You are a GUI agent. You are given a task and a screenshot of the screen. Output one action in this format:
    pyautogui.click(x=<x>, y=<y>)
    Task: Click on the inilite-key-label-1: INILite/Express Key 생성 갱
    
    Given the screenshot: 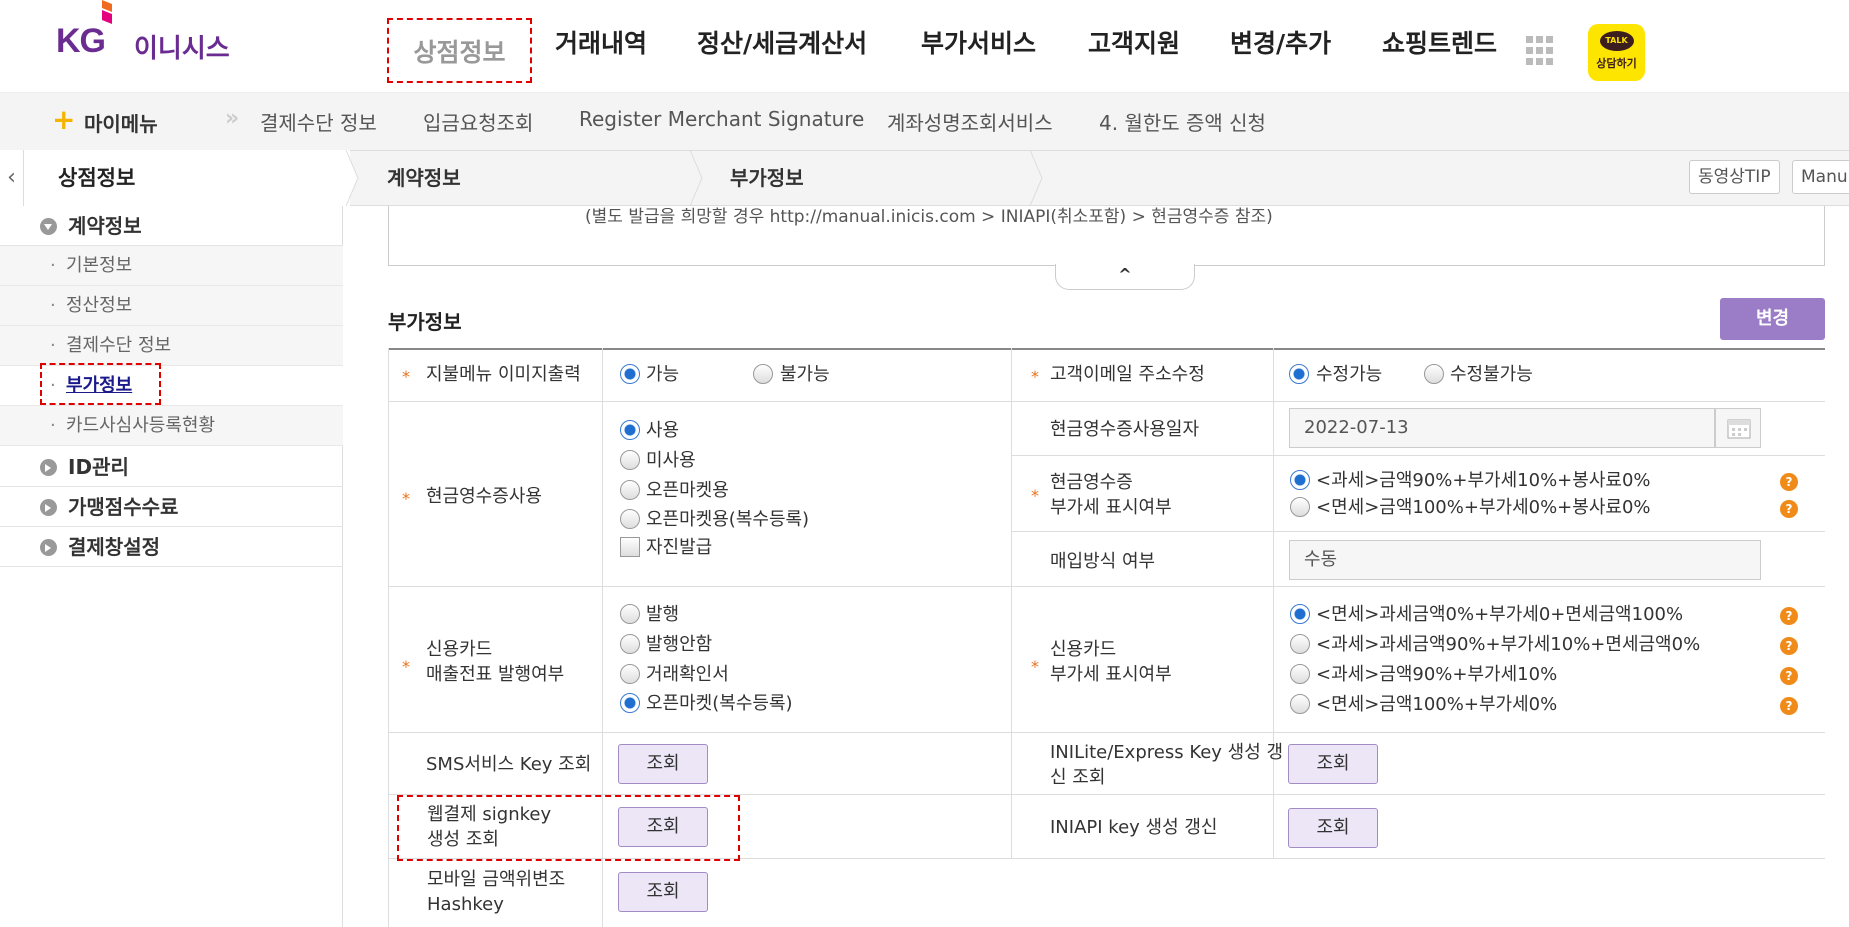 What is the action you would take?
    pyautogui.click(x=1167, y=752)
    